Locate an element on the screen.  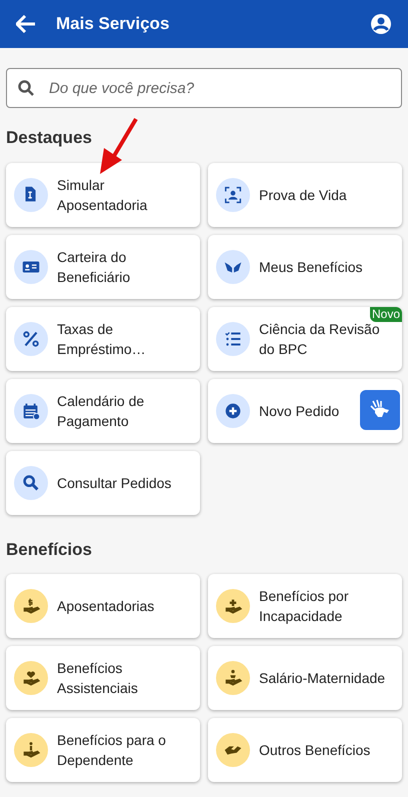
service-card: Carteira do Beneficiário is located at coordinates (103, 266).